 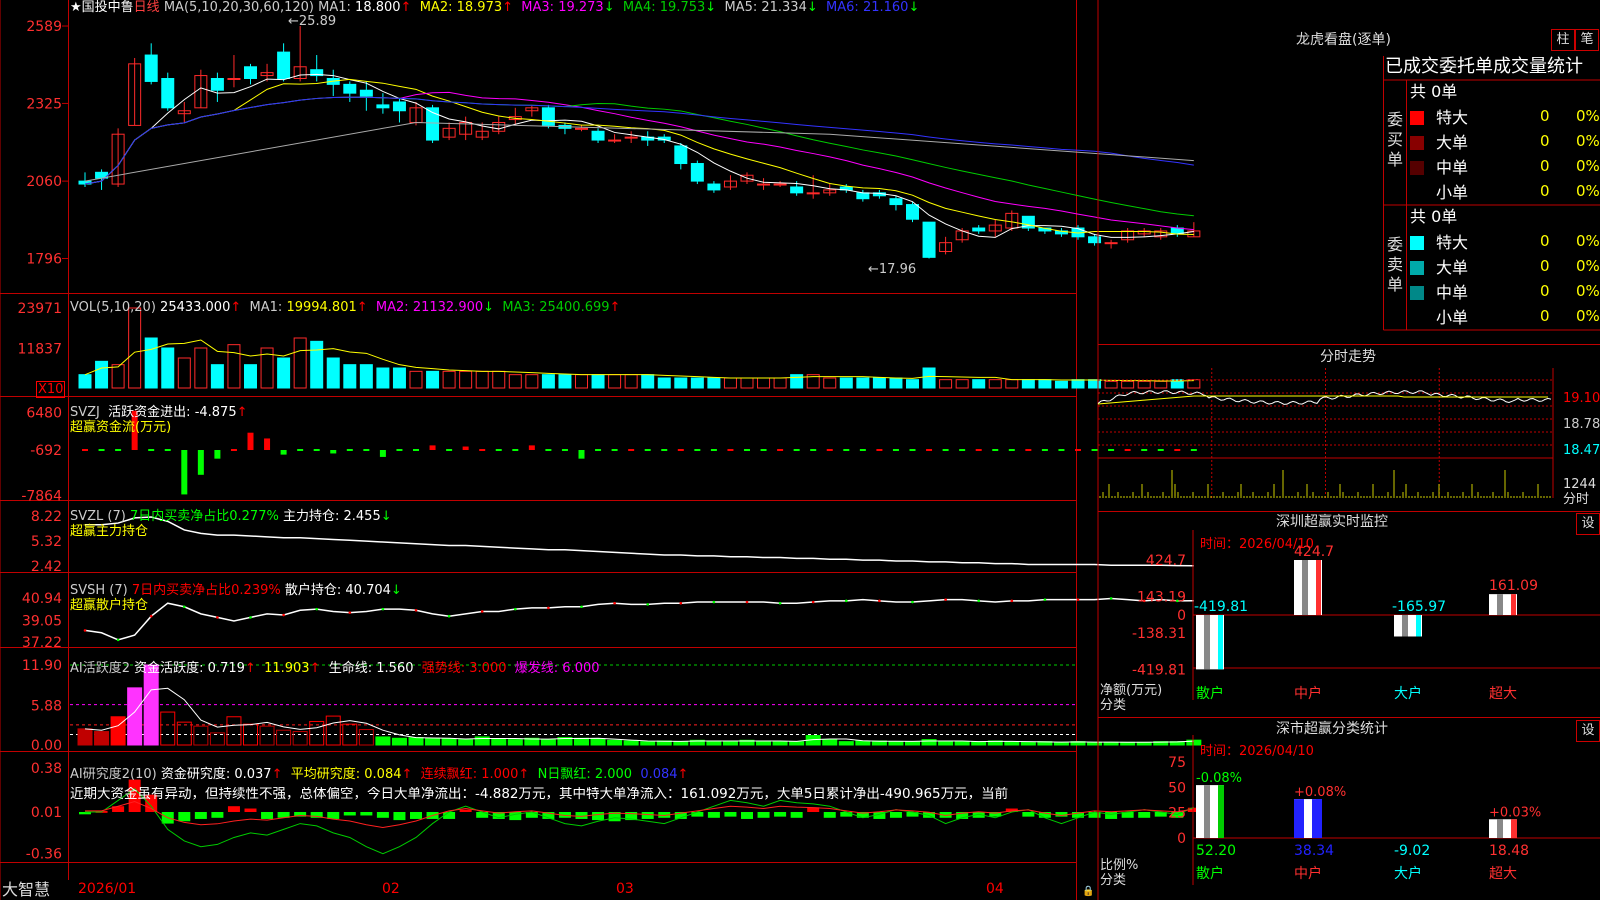 I want to click on price-y-tick: 2325, so click(x=44, y=104).